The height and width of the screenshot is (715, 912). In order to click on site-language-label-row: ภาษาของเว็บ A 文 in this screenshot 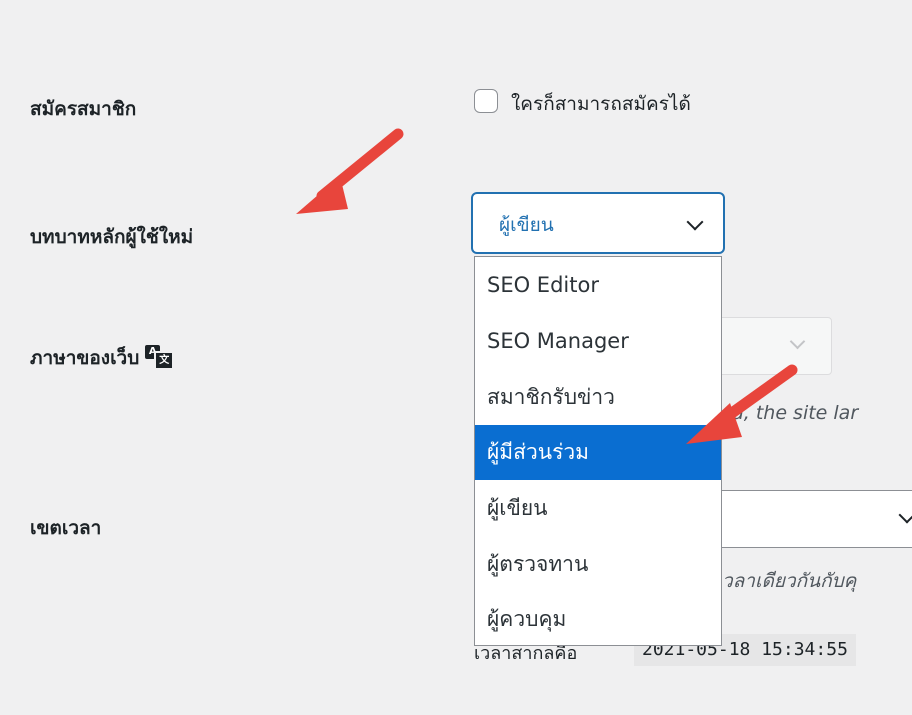, I will do `click(102, 358)`.